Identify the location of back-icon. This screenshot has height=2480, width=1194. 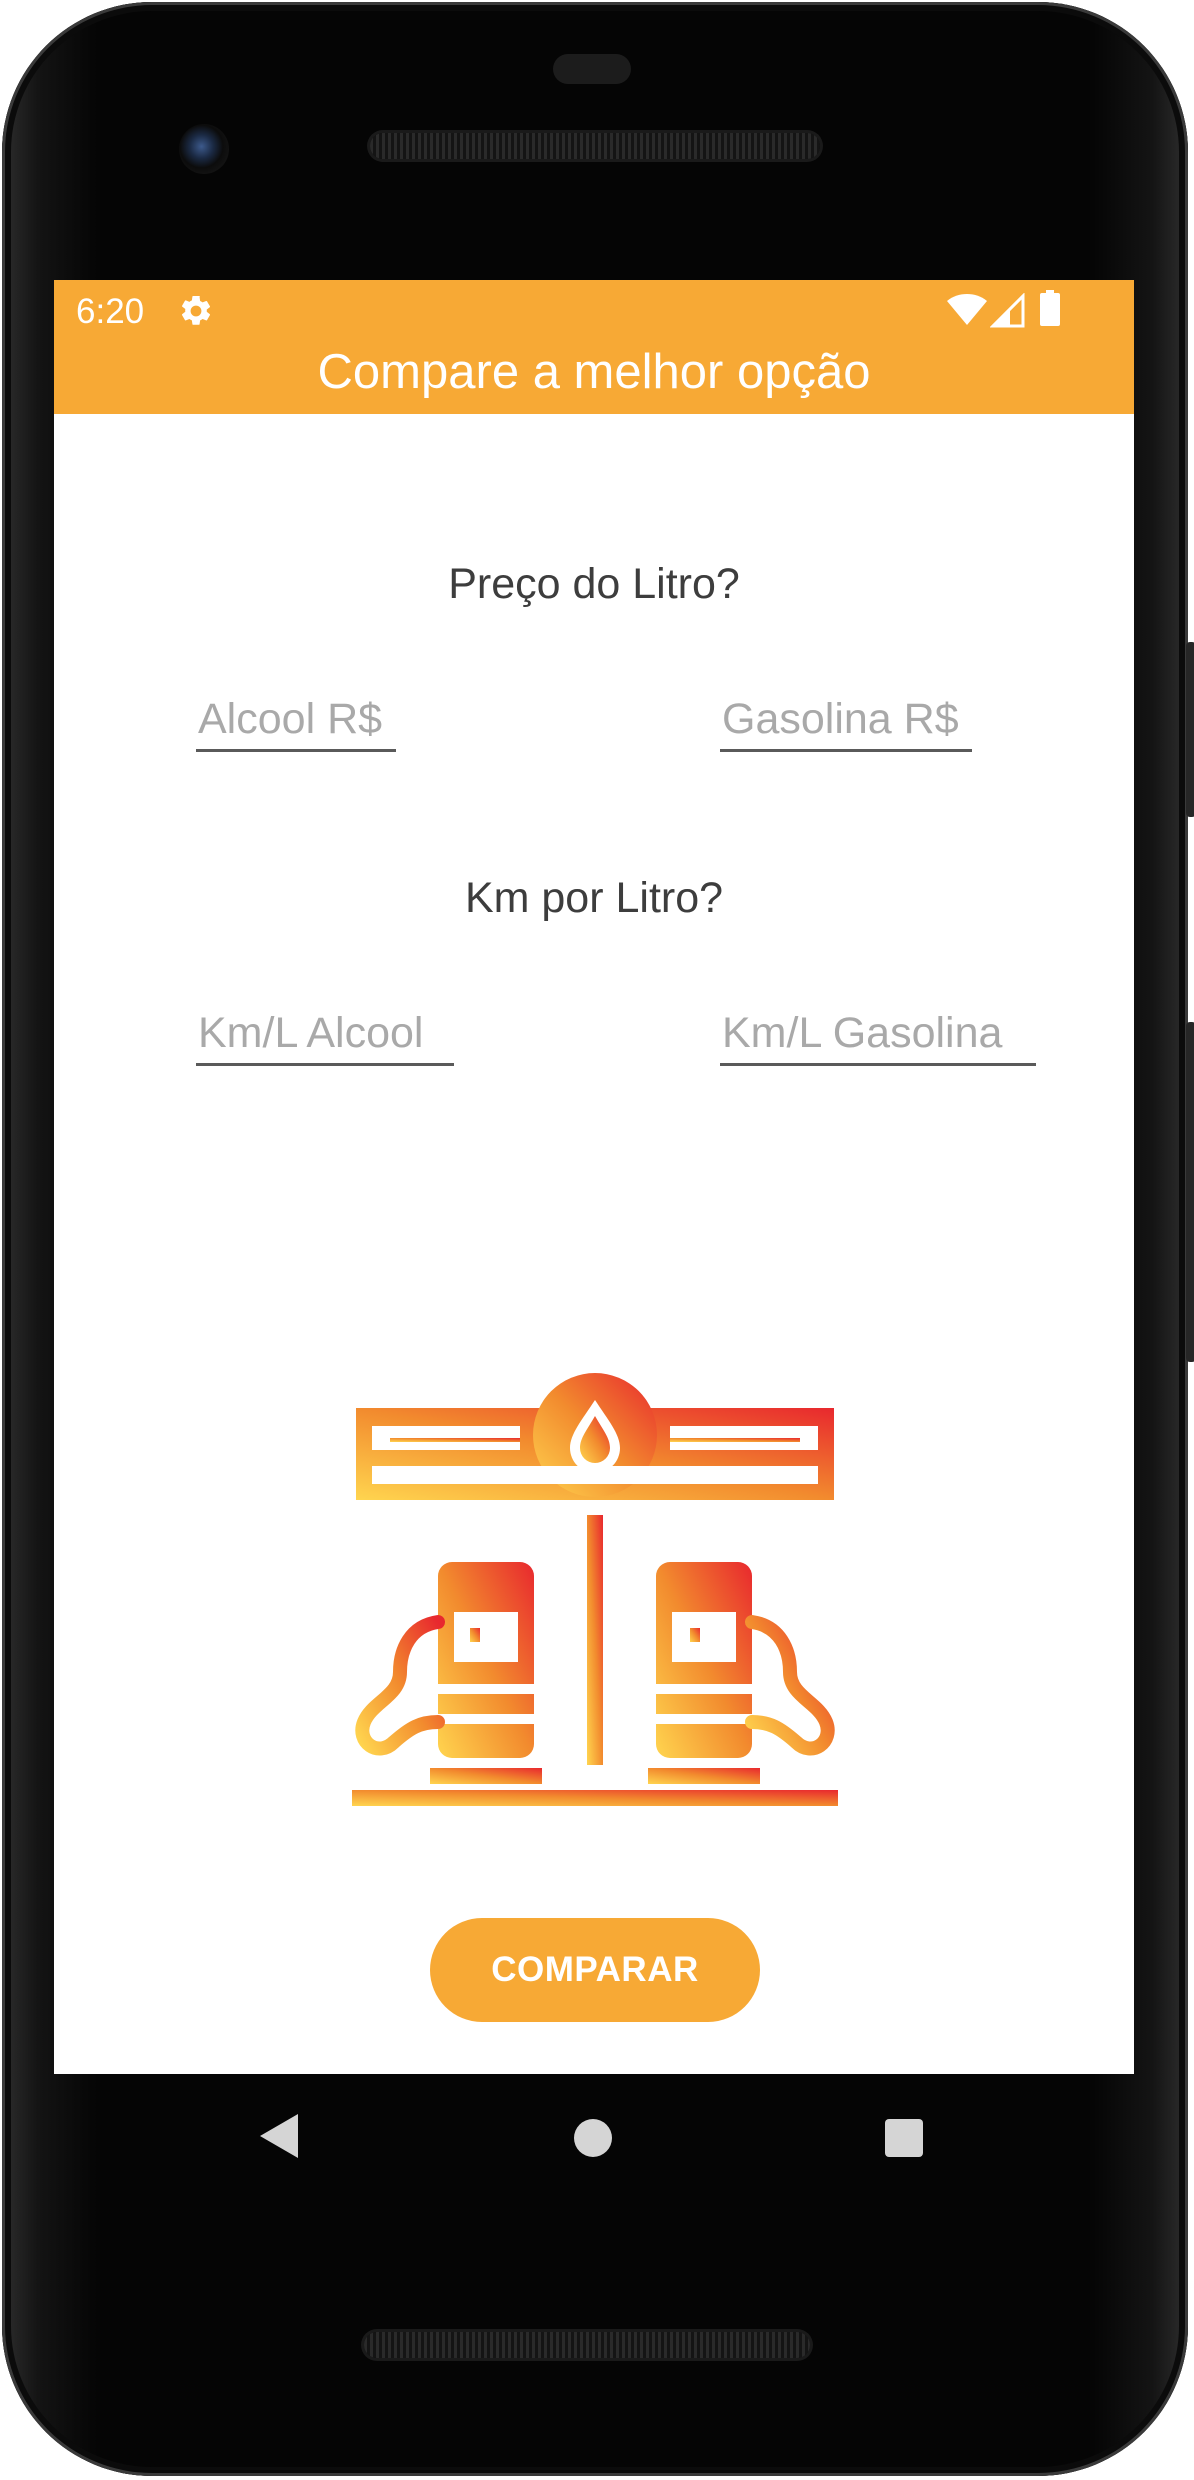
(279, 2136).